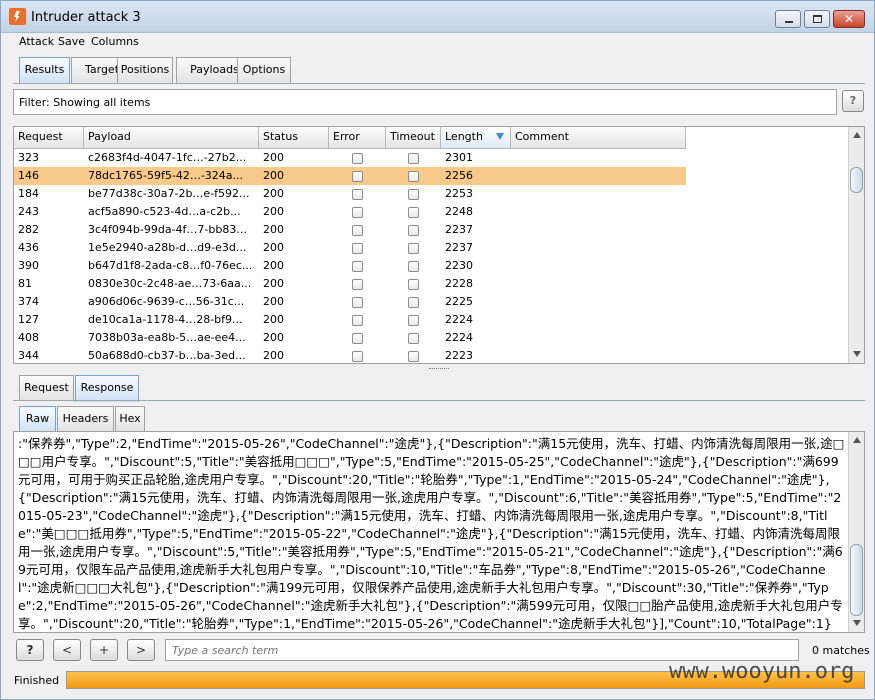  What do you see at coordinates (145, 70) in the screenshot?
I see `tab-positions: Positions` at bounding box center [145, 70].